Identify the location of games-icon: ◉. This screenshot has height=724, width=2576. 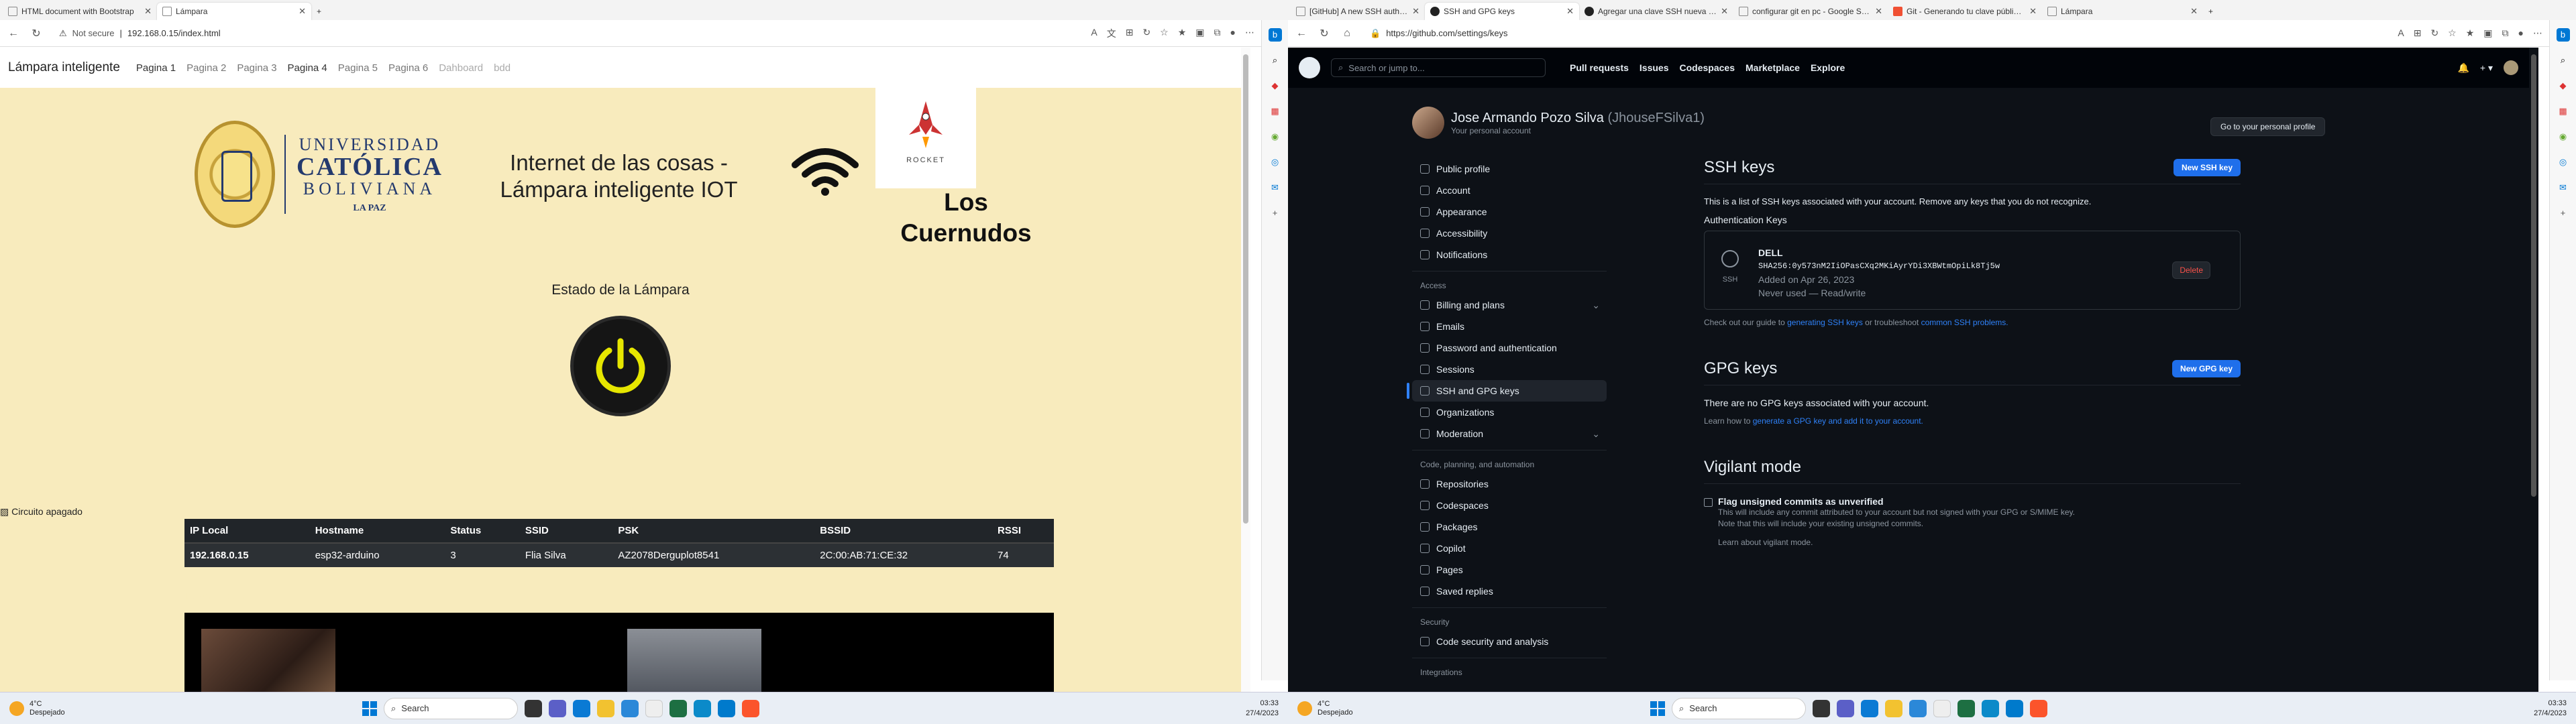
(2563, 136).